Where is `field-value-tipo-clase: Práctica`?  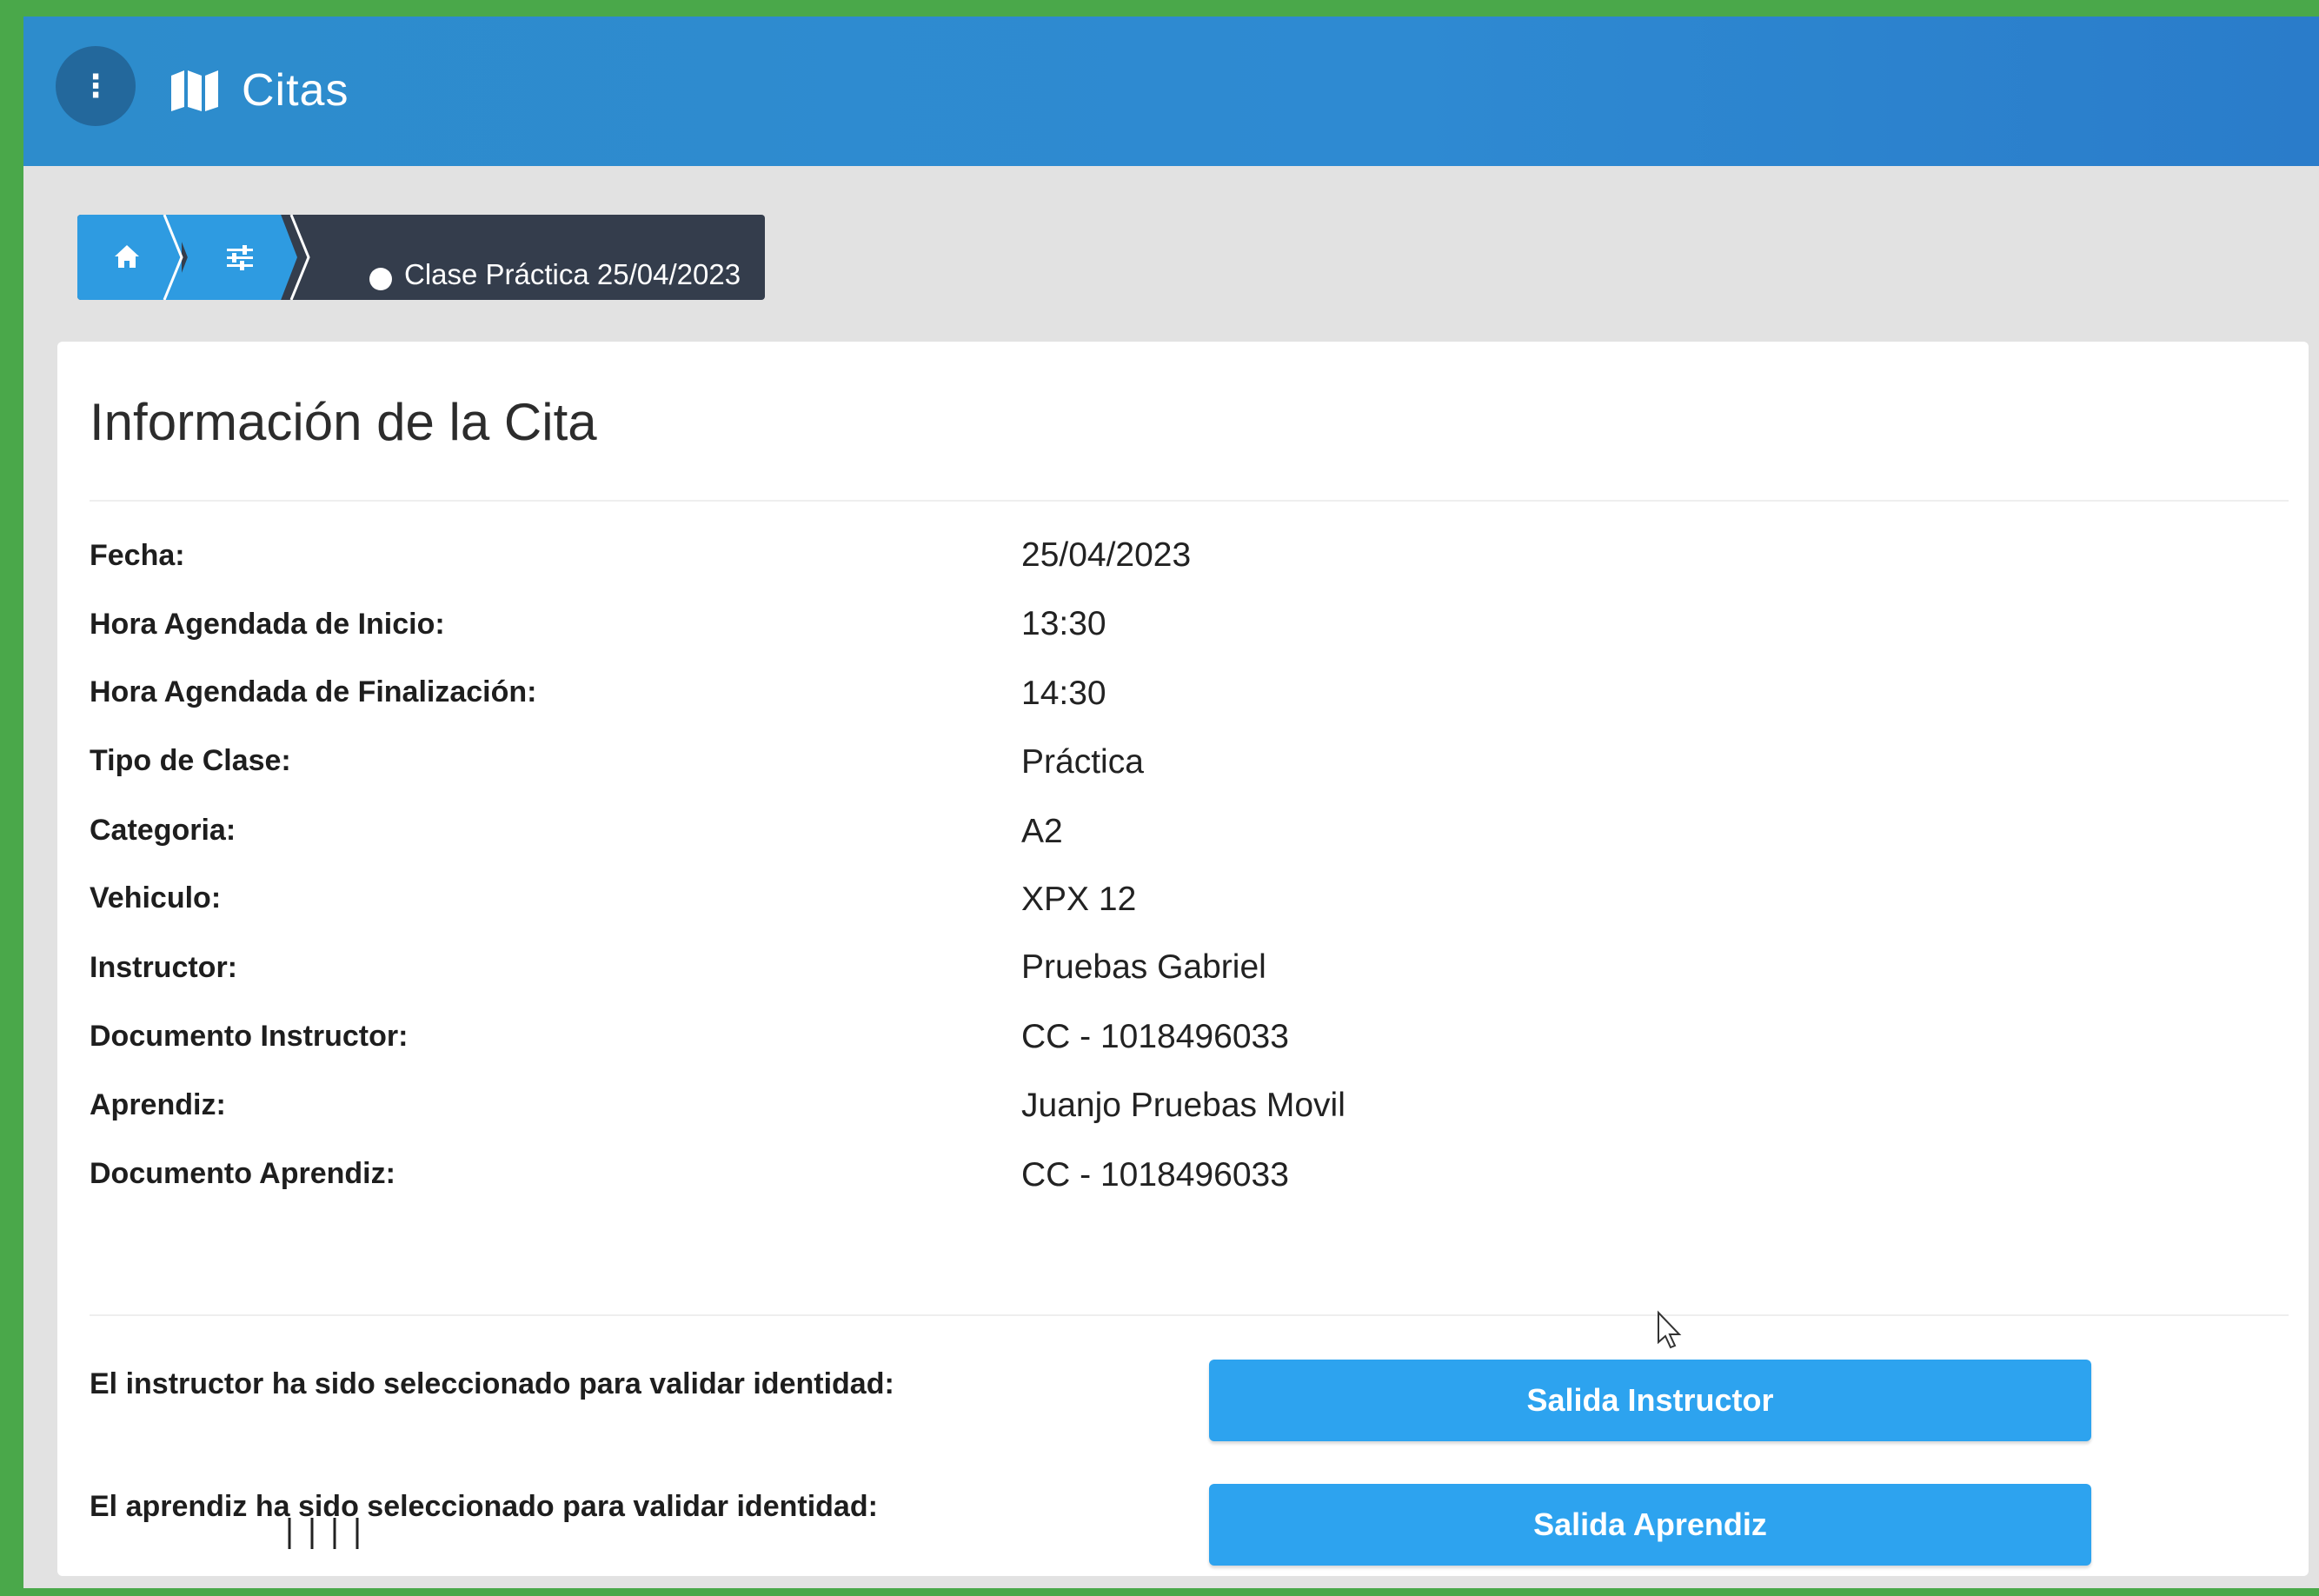 field-value-tipo-clase: Práctica is located at coordinates (1083, 762).